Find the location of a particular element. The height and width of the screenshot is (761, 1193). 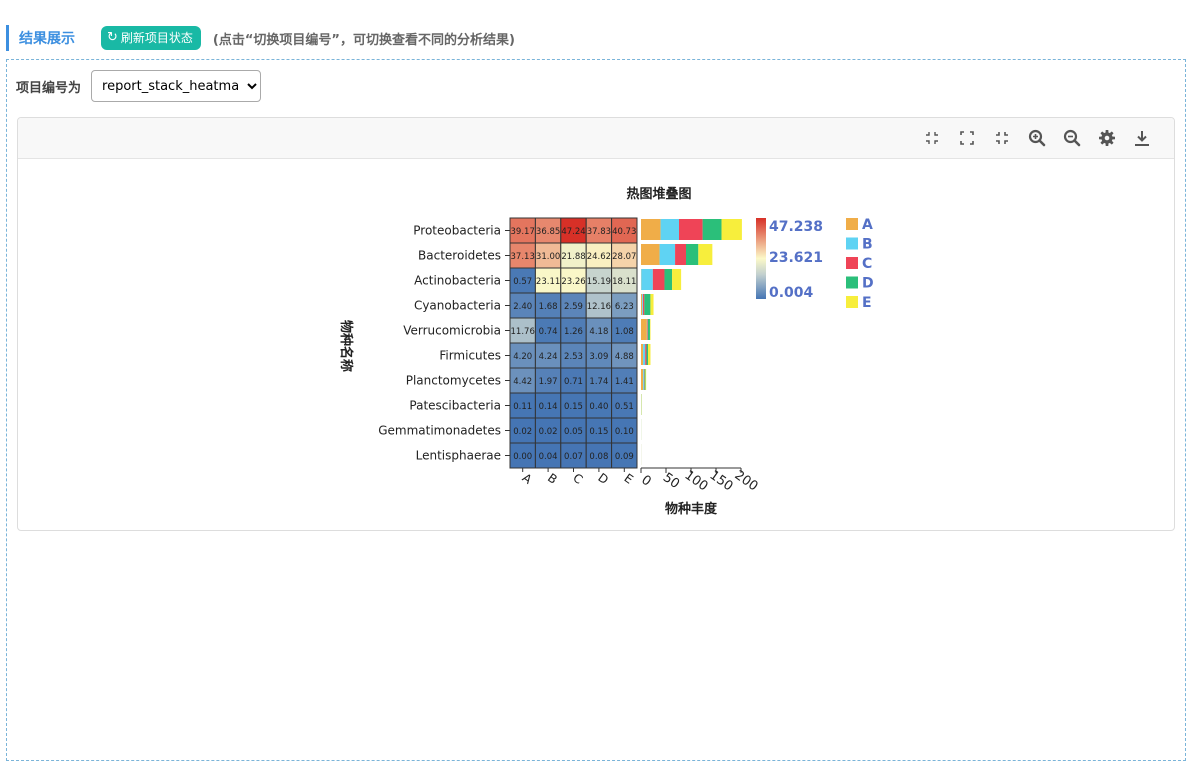

heatmap-cell-label: 1.41 is located at coordinates (624, 382).